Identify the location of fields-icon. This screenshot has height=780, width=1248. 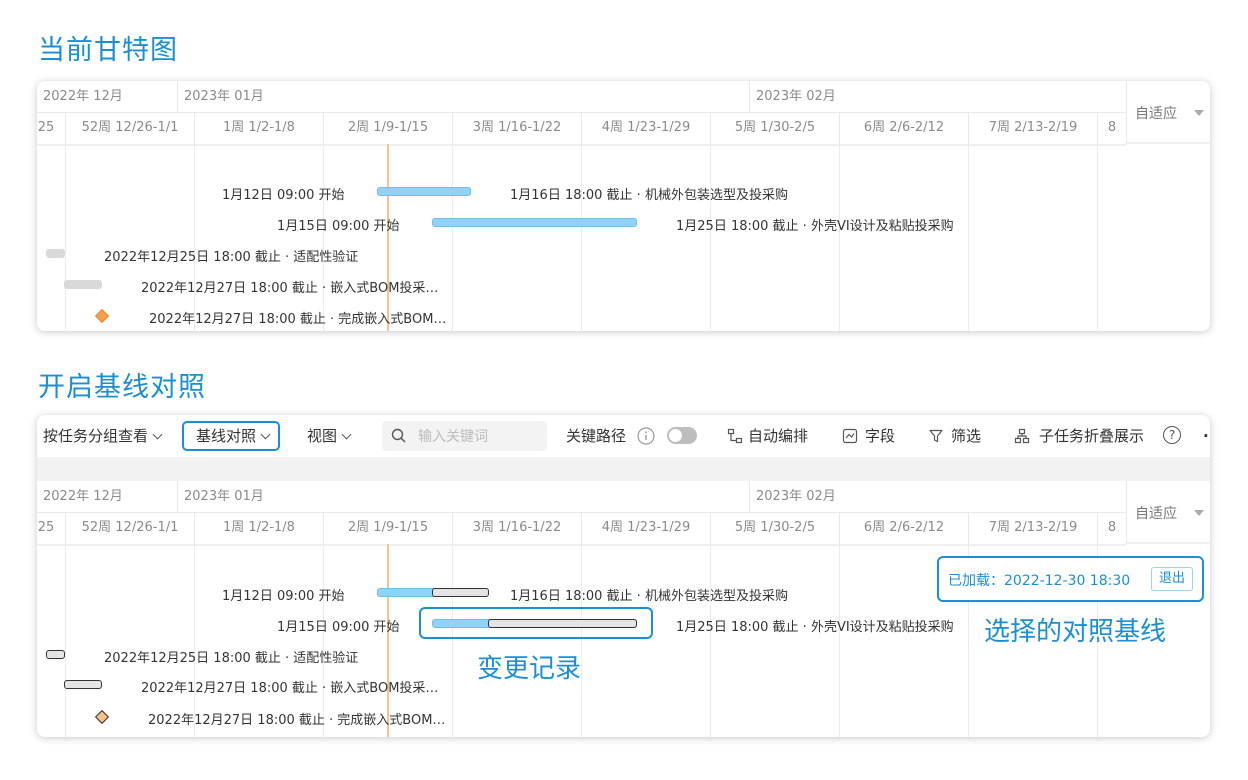
(850, 436).